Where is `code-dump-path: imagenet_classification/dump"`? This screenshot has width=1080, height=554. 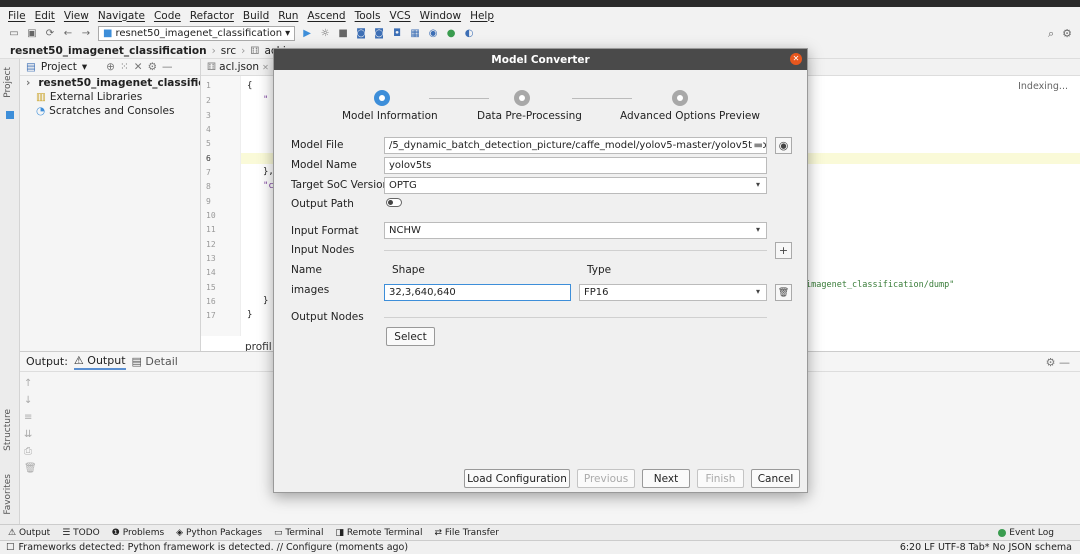
code-dump-path: imagenet_classification/dump" is located at coordinates (880, 285).